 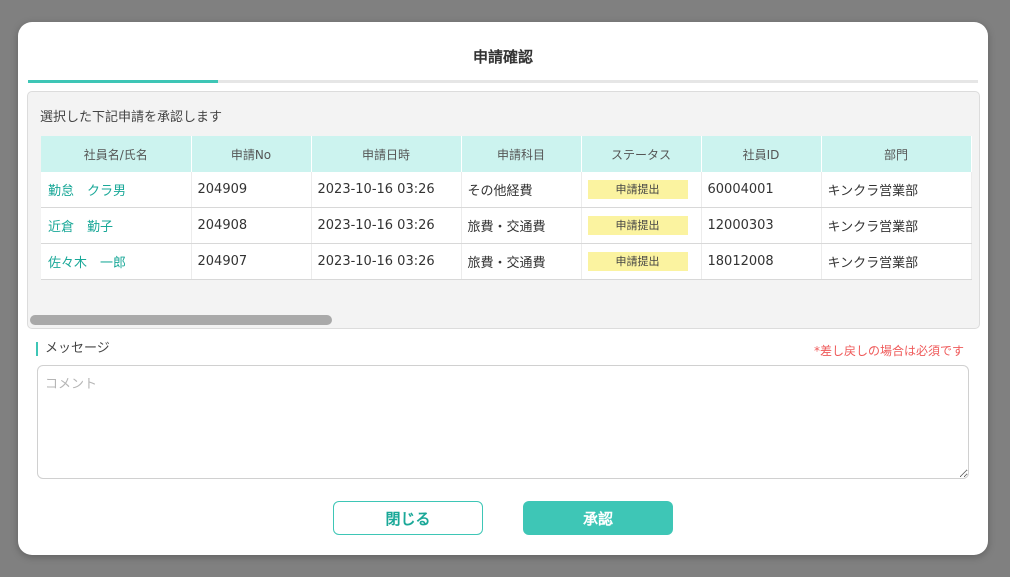 I want to click on column-header-category: 申請科目, so click(x=521, y=154).